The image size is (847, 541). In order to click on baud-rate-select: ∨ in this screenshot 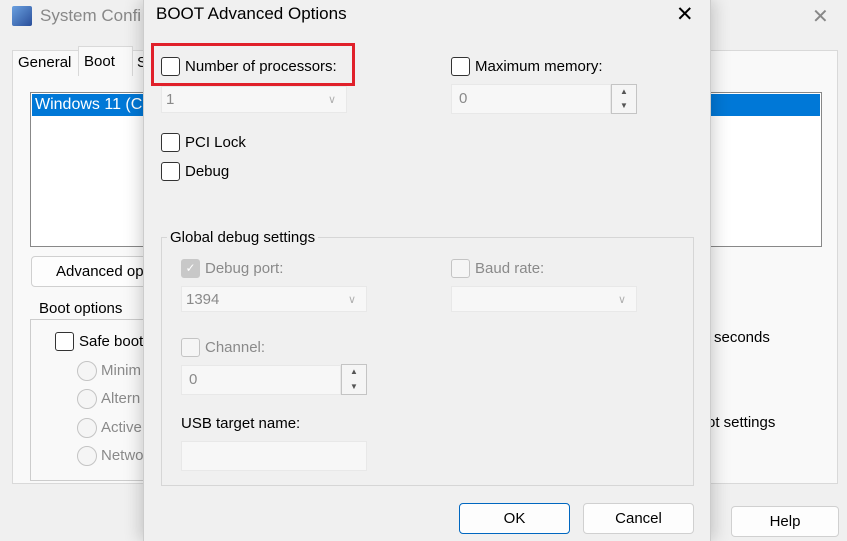, I will do `click(544, 299)`.